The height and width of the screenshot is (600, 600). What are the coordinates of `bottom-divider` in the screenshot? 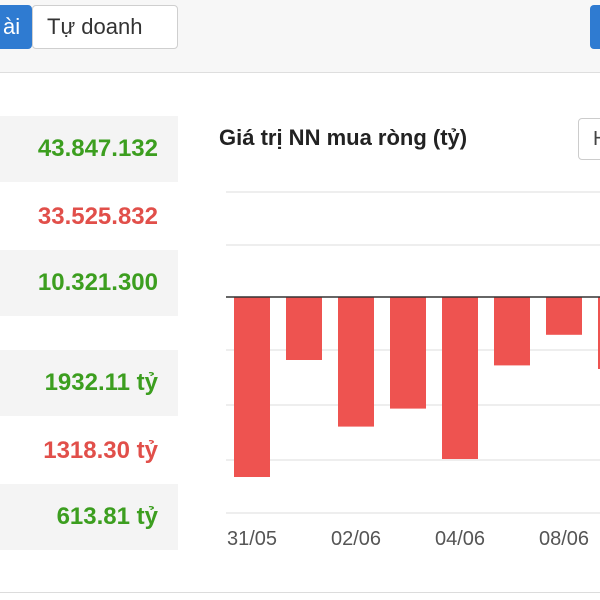 It's located at (300, 592).